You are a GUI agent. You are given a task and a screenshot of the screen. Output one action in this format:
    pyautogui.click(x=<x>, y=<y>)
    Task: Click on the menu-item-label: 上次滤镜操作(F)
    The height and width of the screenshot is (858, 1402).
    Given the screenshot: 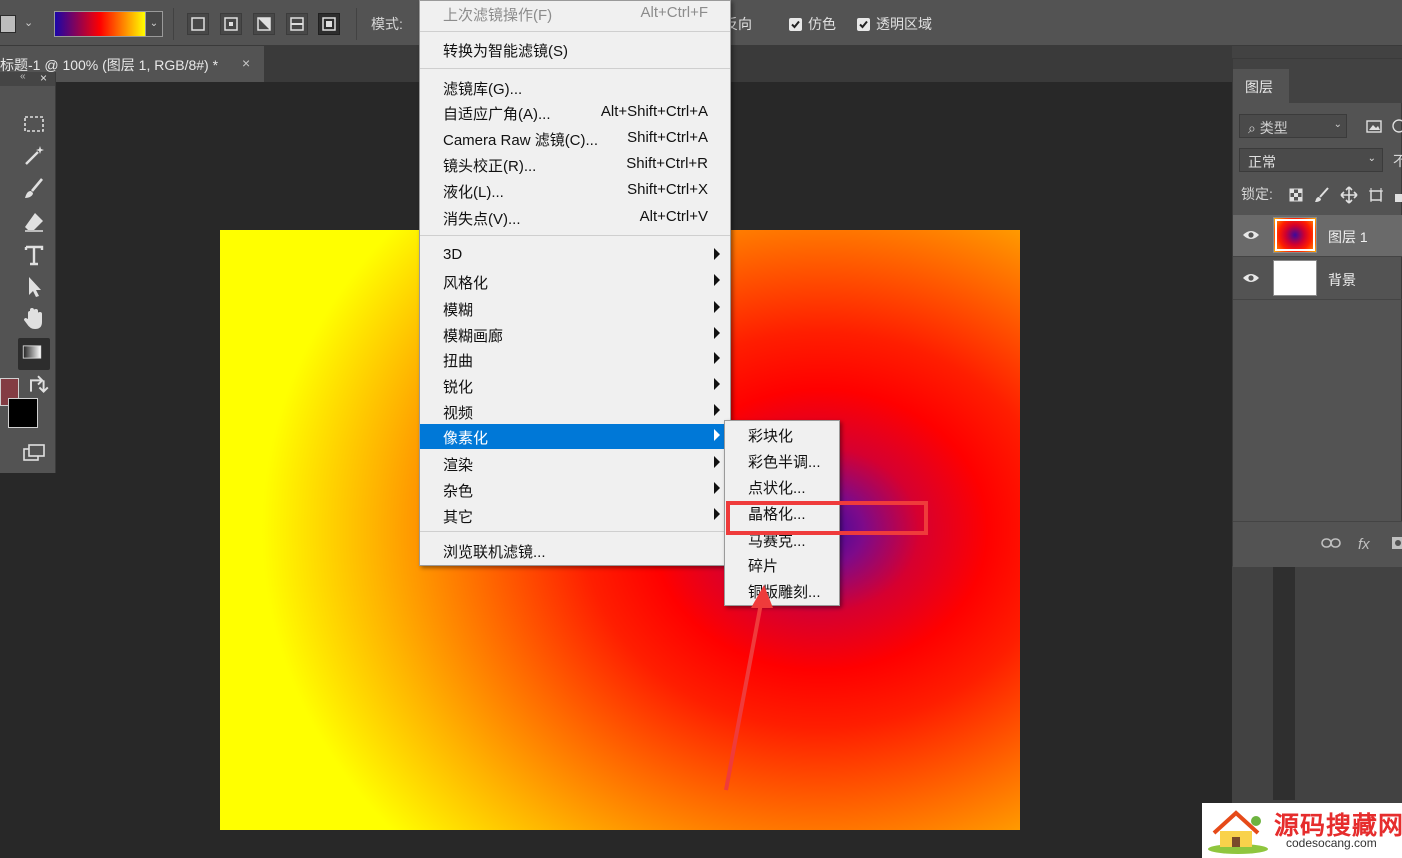 What is the action you would take?
    pyautogui.click(x=498, y=15)
    